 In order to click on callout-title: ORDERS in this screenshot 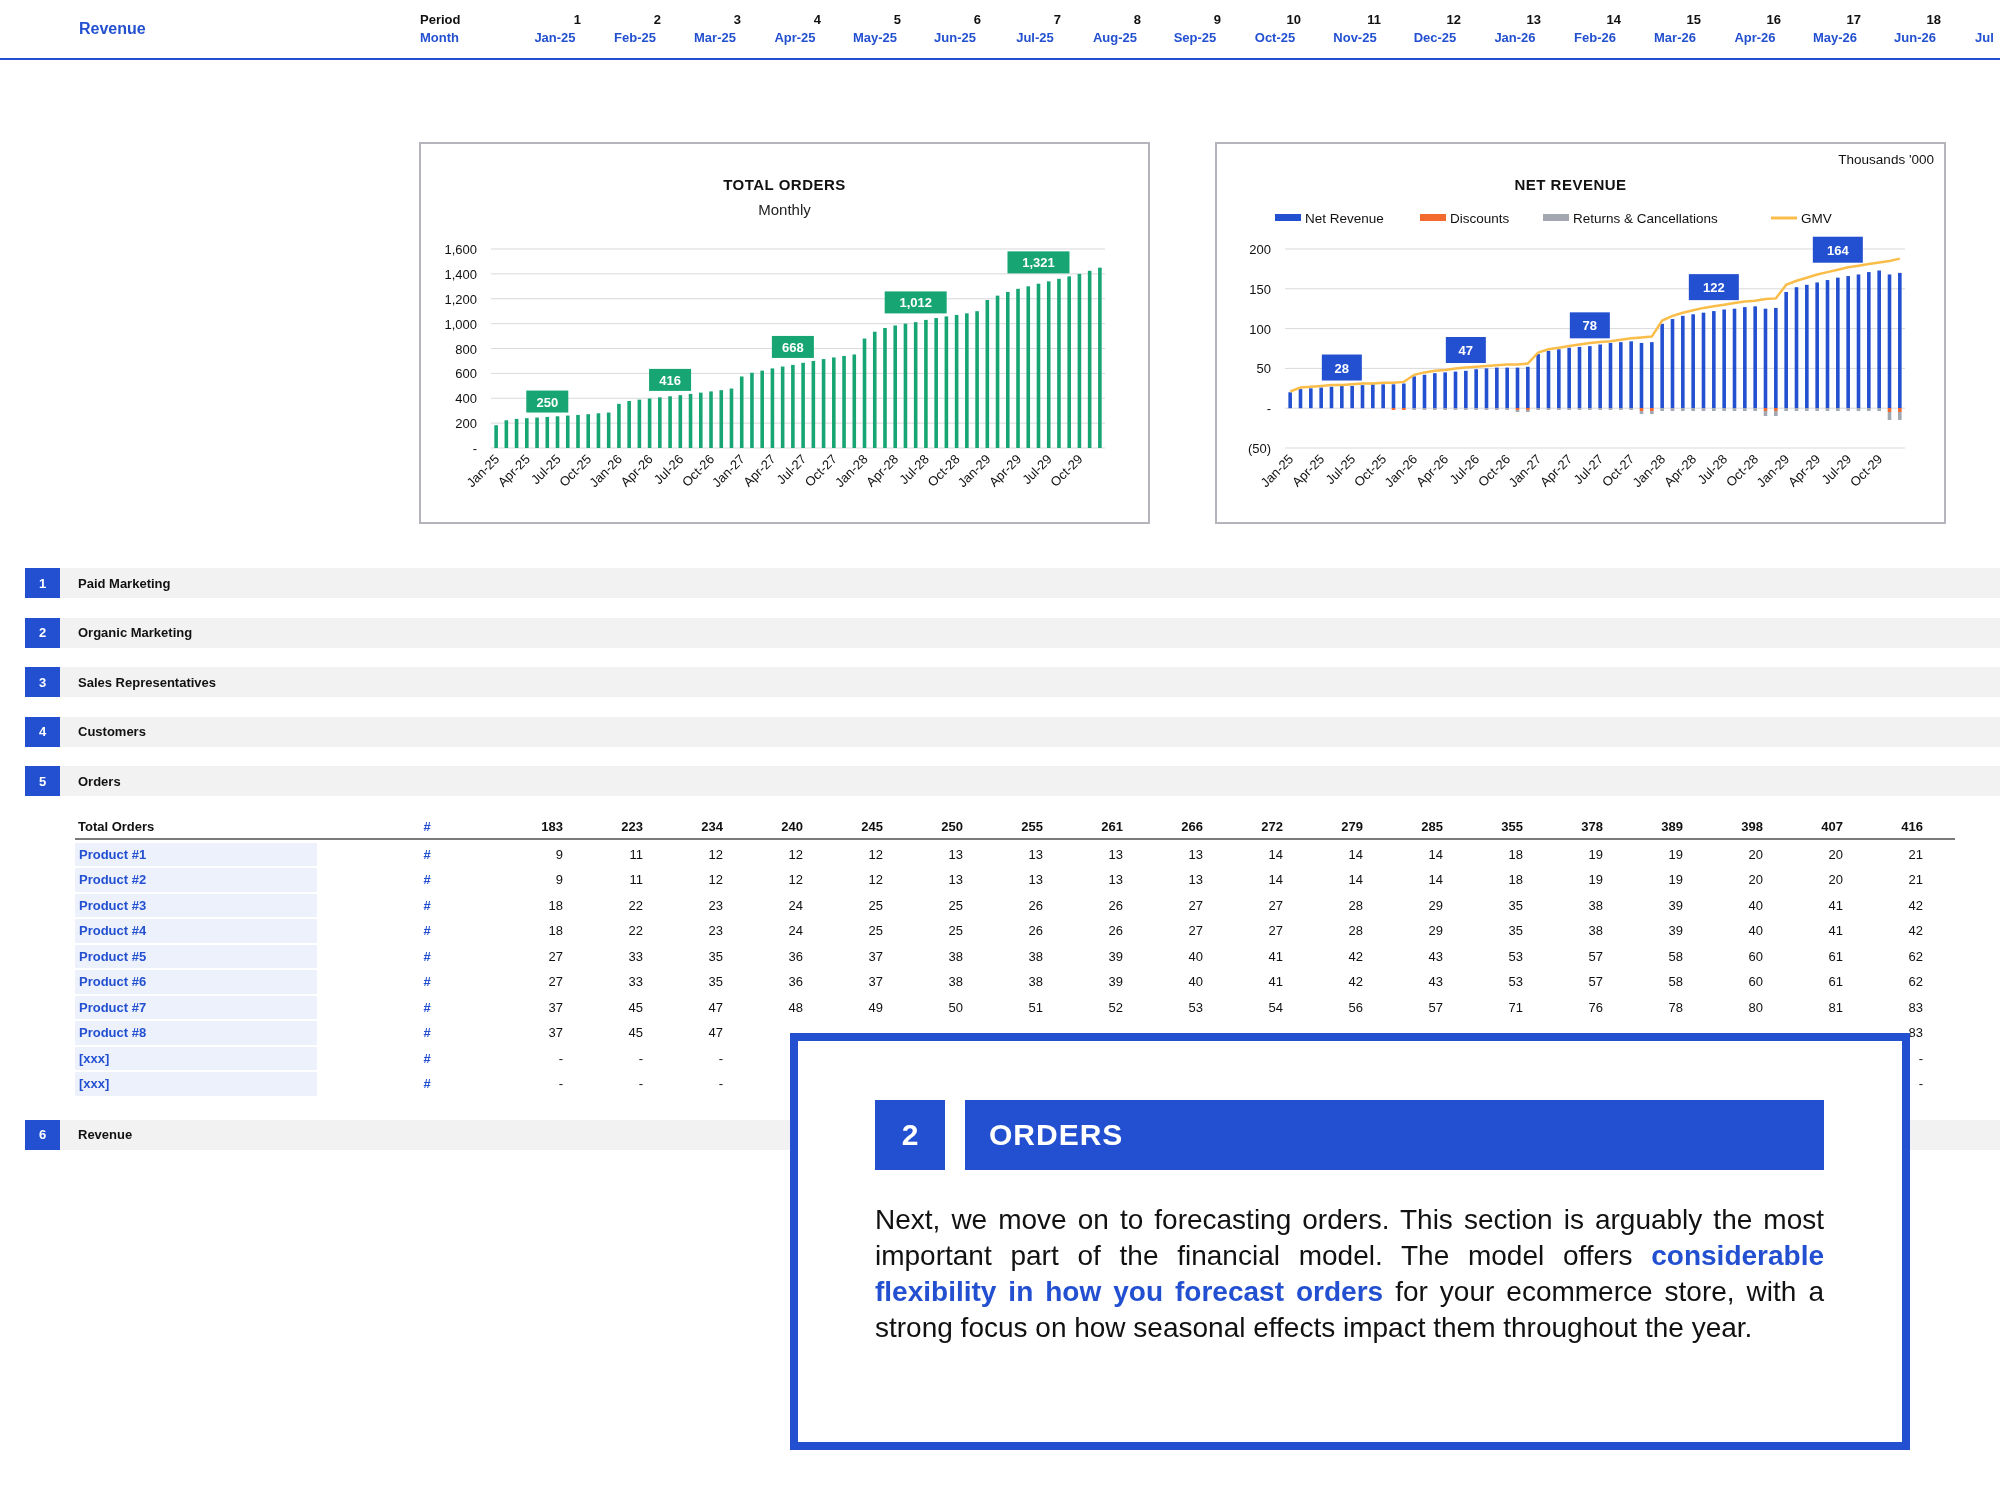, I will do `click(1394, 1135)`.